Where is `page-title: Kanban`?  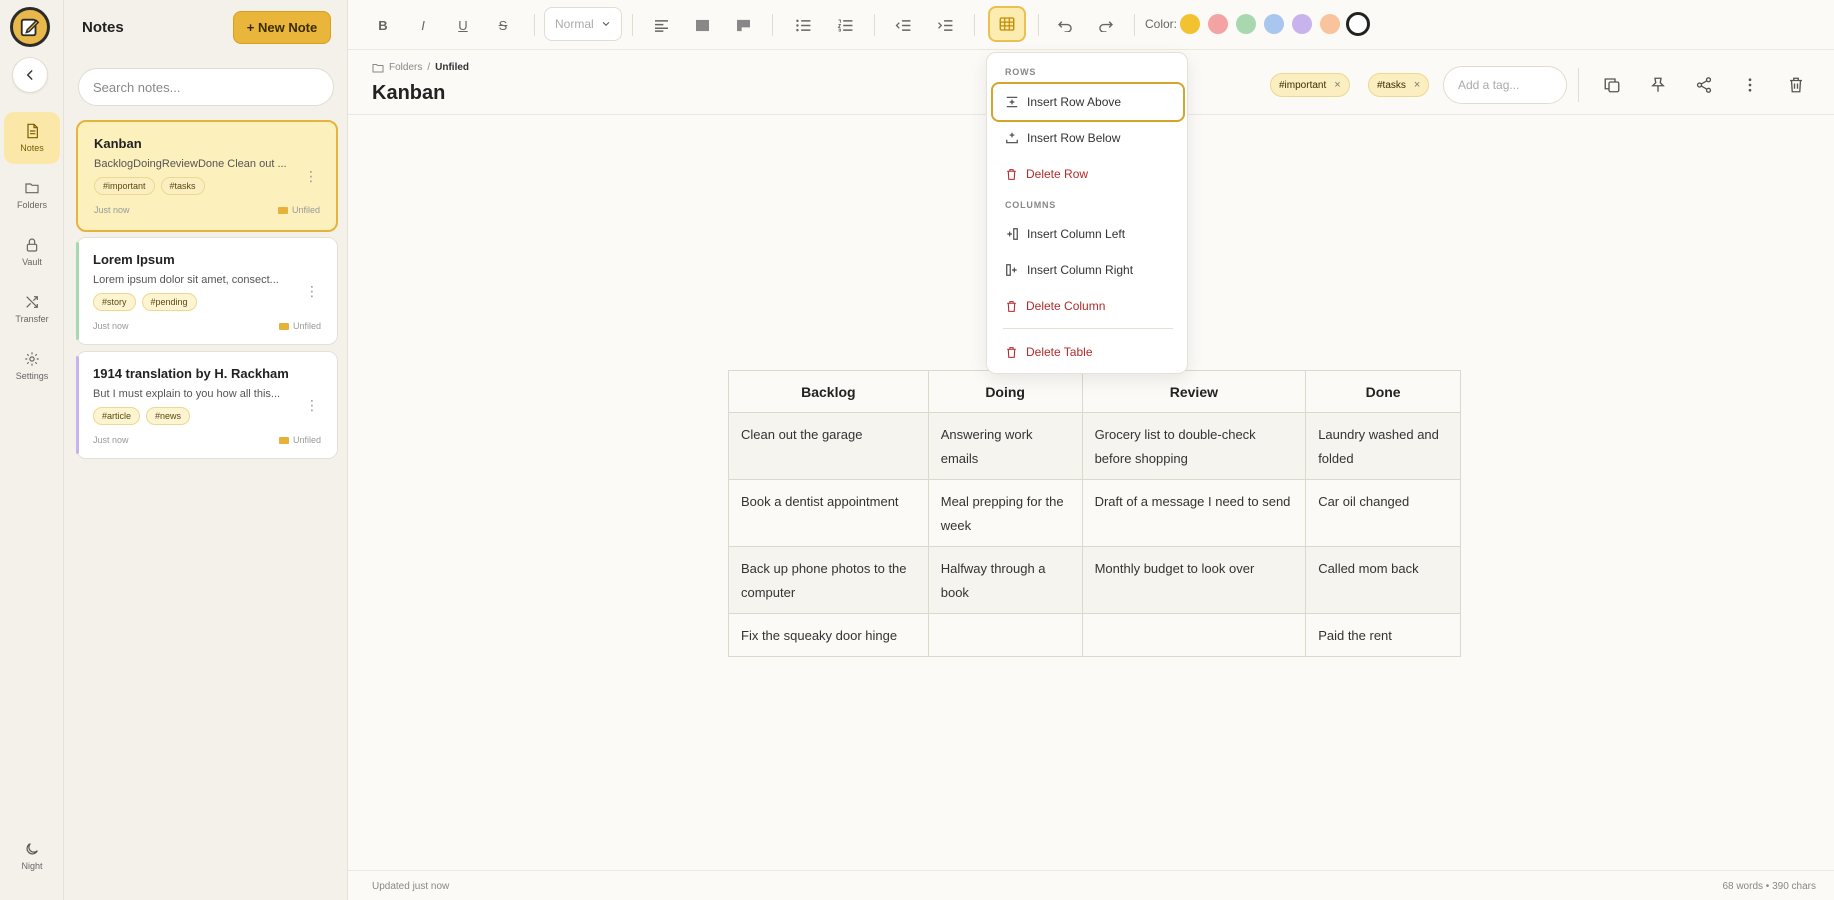
page-title: Kanban is located at coordinates (408, 93).